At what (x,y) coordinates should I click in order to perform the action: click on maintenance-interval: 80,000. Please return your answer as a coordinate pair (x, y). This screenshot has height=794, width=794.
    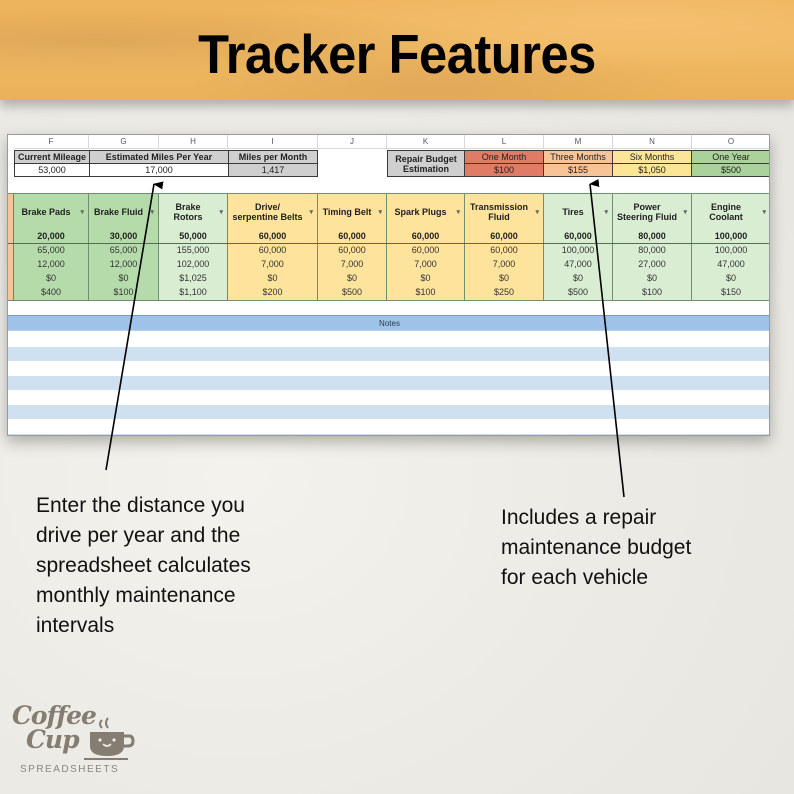
    Looking at the image, I should click on (652, 236).